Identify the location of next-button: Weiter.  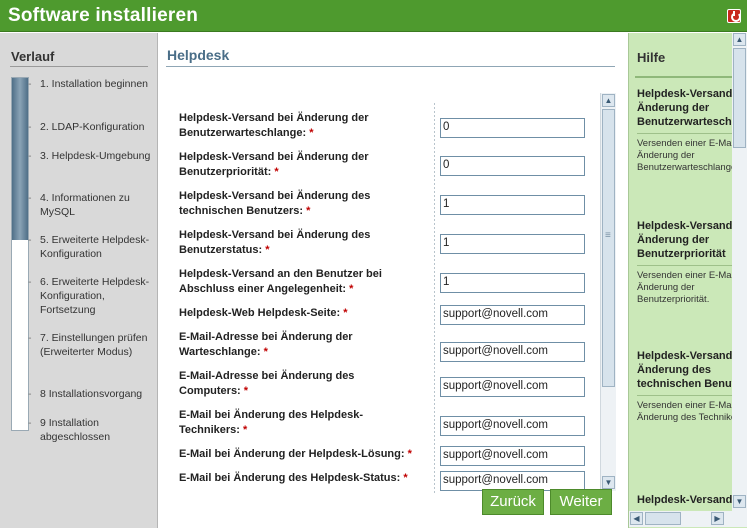
(581, 502).